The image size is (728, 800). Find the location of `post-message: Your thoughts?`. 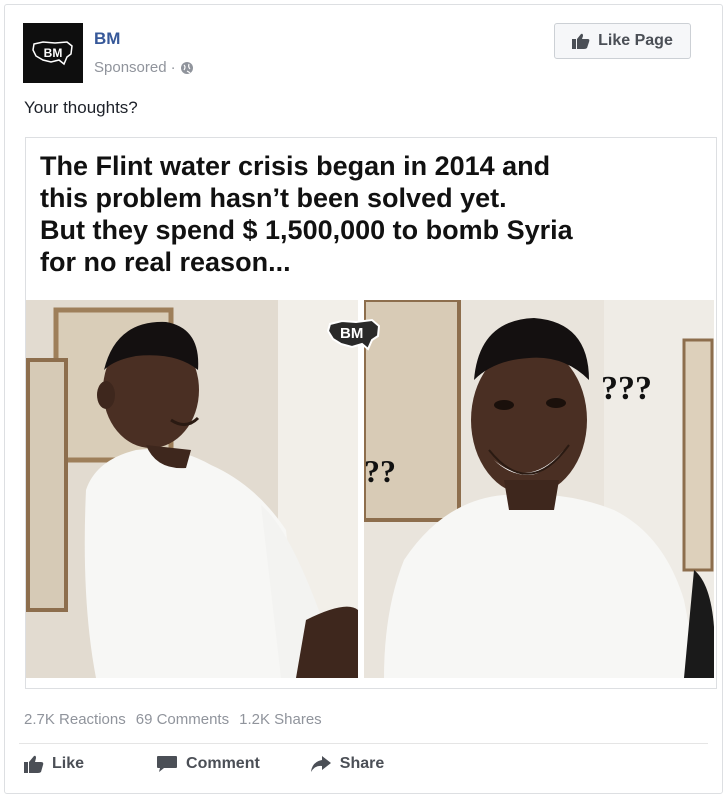

post-message: Your thoughts? is located at coordinates (81, 107).